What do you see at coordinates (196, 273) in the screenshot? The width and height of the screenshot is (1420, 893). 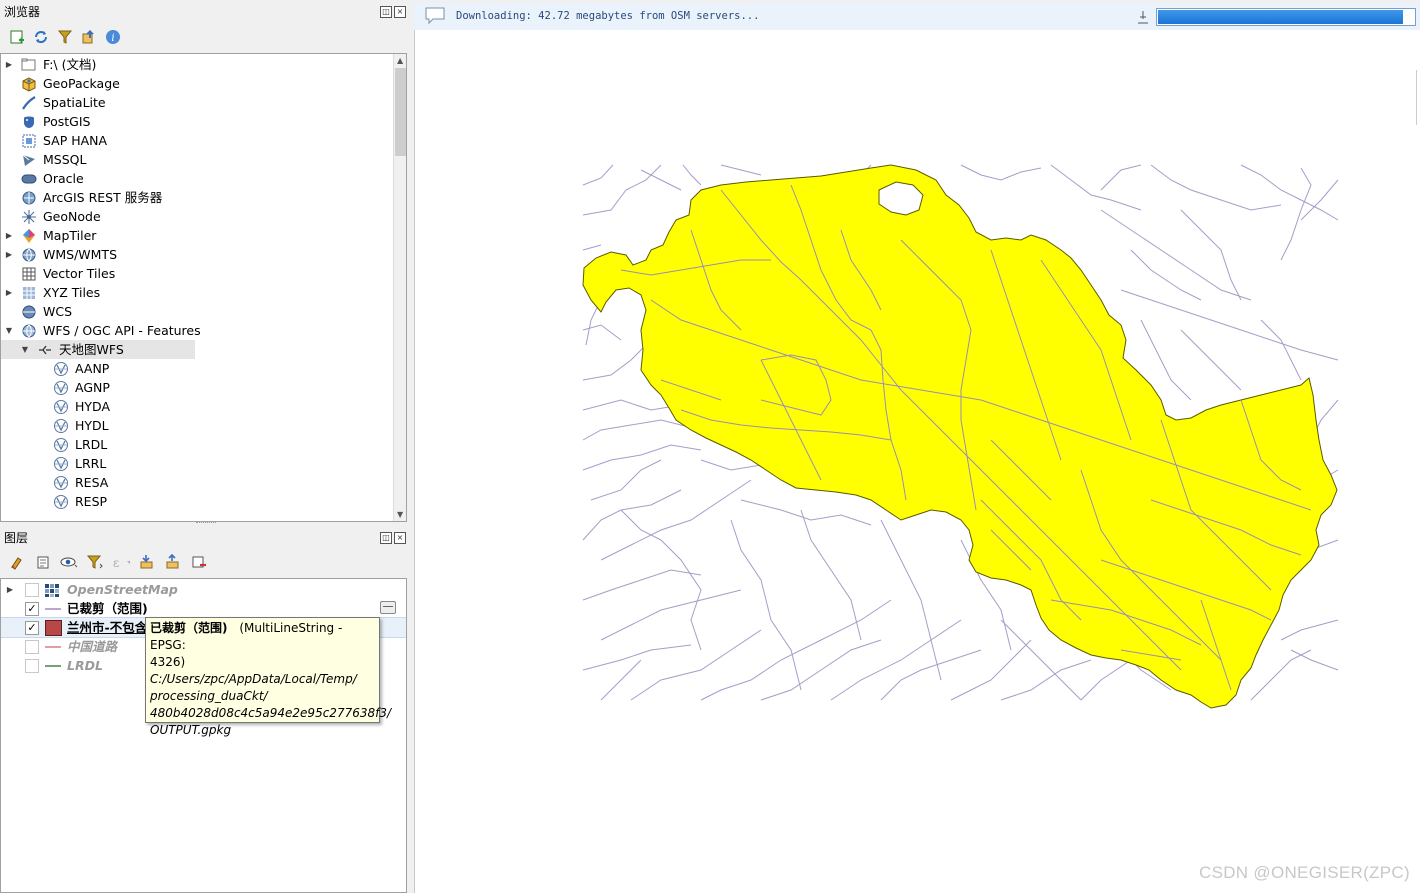 I see `browser-item: Vector Tiles` at bounding box center [196, 273].